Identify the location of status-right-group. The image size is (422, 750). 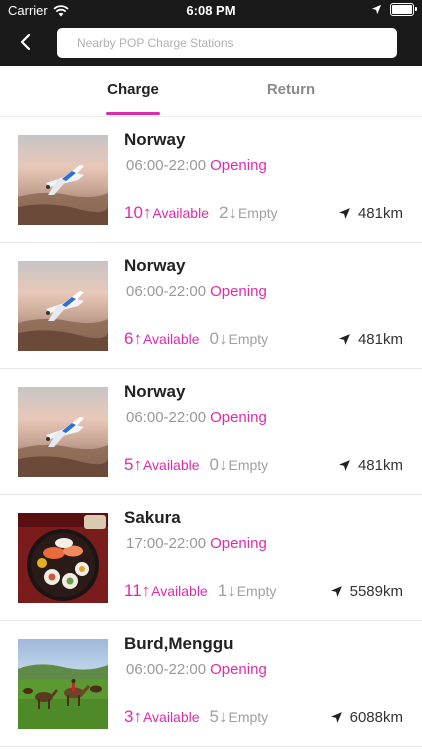
(394, 9).